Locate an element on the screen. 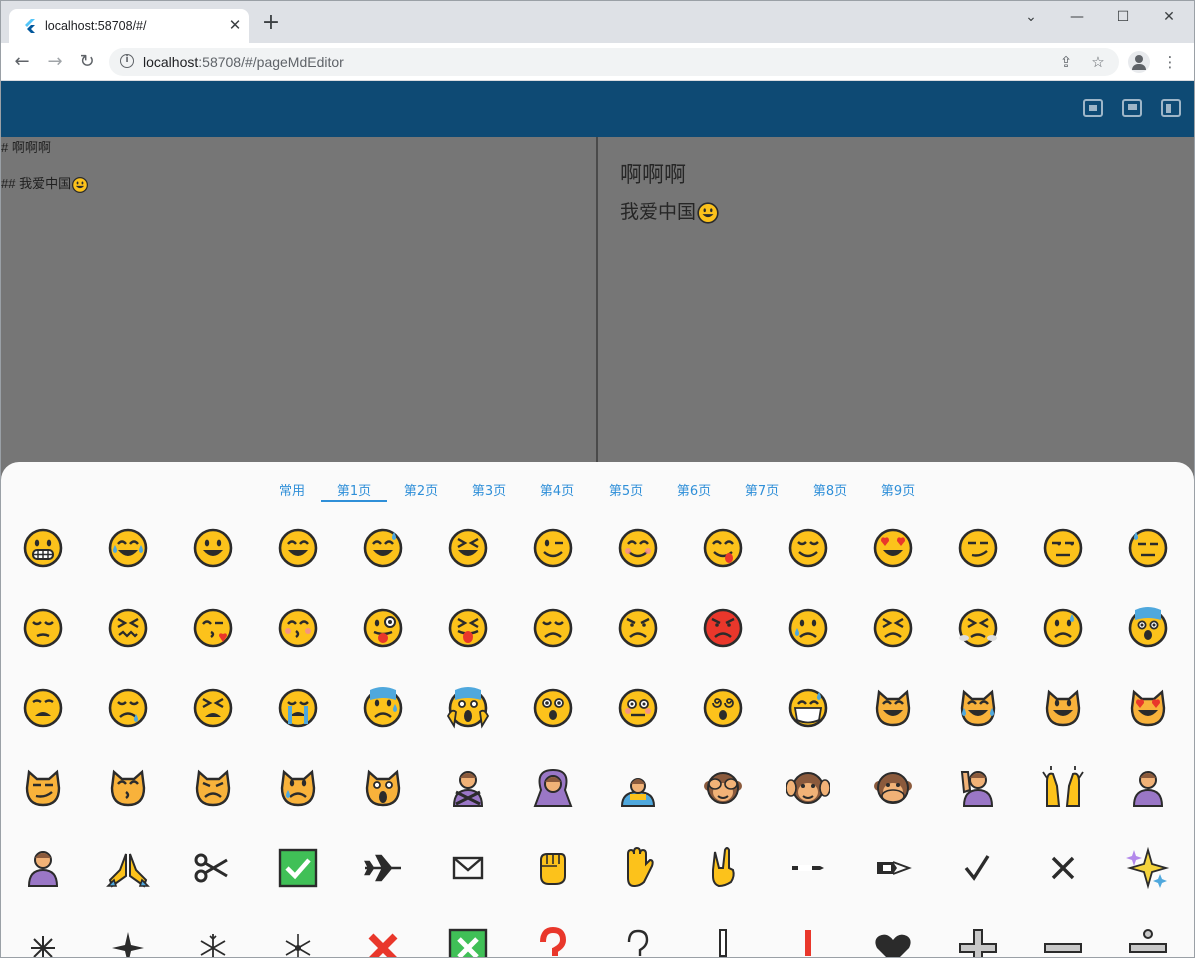 The image size is (1195, 958). raised-hands-emoji-icon is located at coordinates (1063, 788).